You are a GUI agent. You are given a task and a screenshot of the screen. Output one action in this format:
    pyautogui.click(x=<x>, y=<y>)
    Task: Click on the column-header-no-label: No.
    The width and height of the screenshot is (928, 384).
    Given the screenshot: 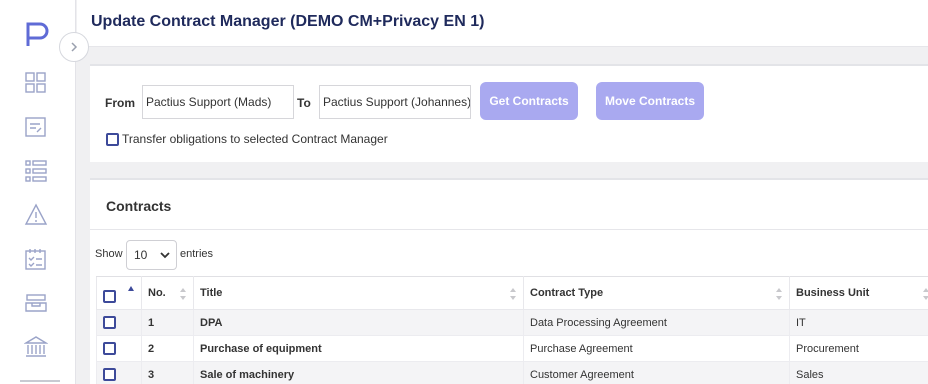 What is the action you would take?
    pyautogui.click(x=157, y=293)
    